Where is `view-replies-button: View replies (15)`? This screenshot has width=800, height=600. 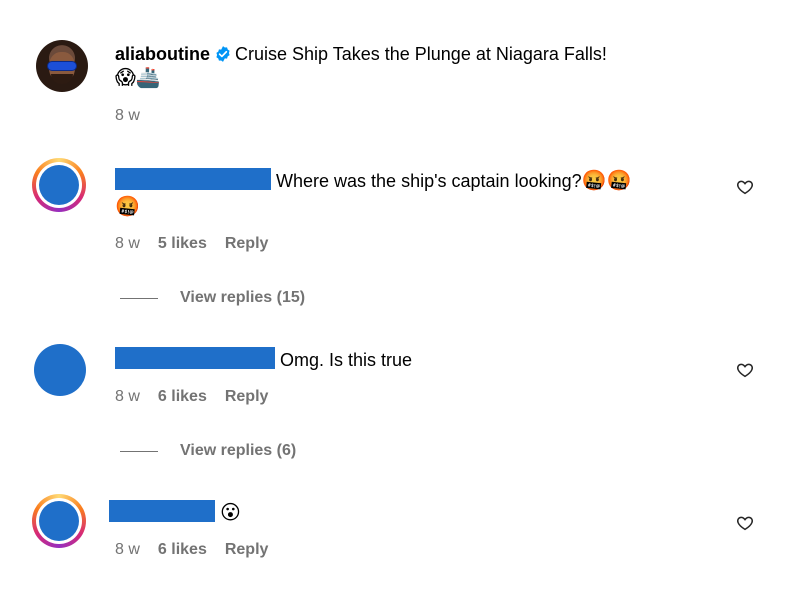
view-replies-button: View replies (15) is located at coordinates (212, 298).